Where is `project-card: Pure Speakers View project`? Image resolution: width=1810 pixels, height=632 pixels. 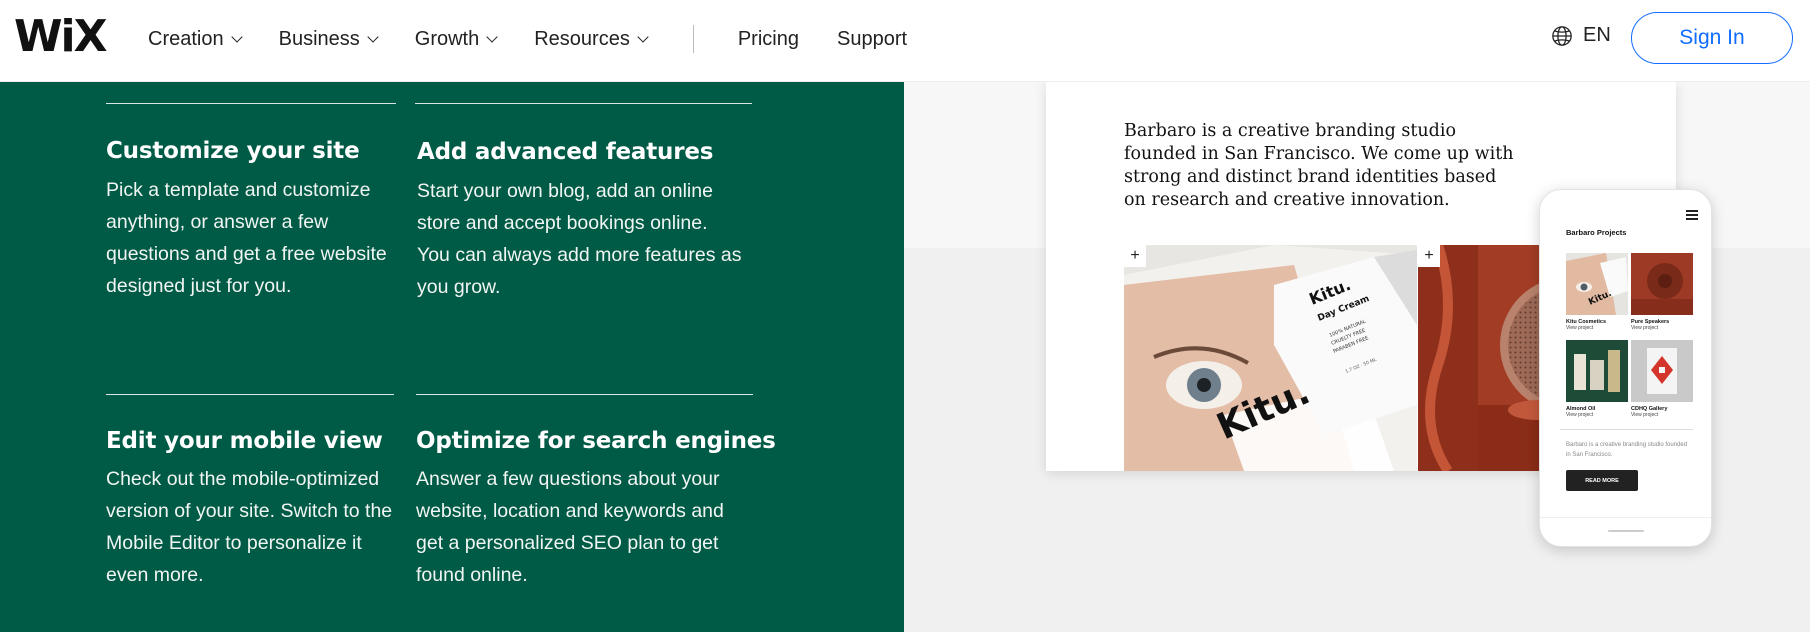
project-card: Pure Speakers View project is located at coordinates (1662, 292).